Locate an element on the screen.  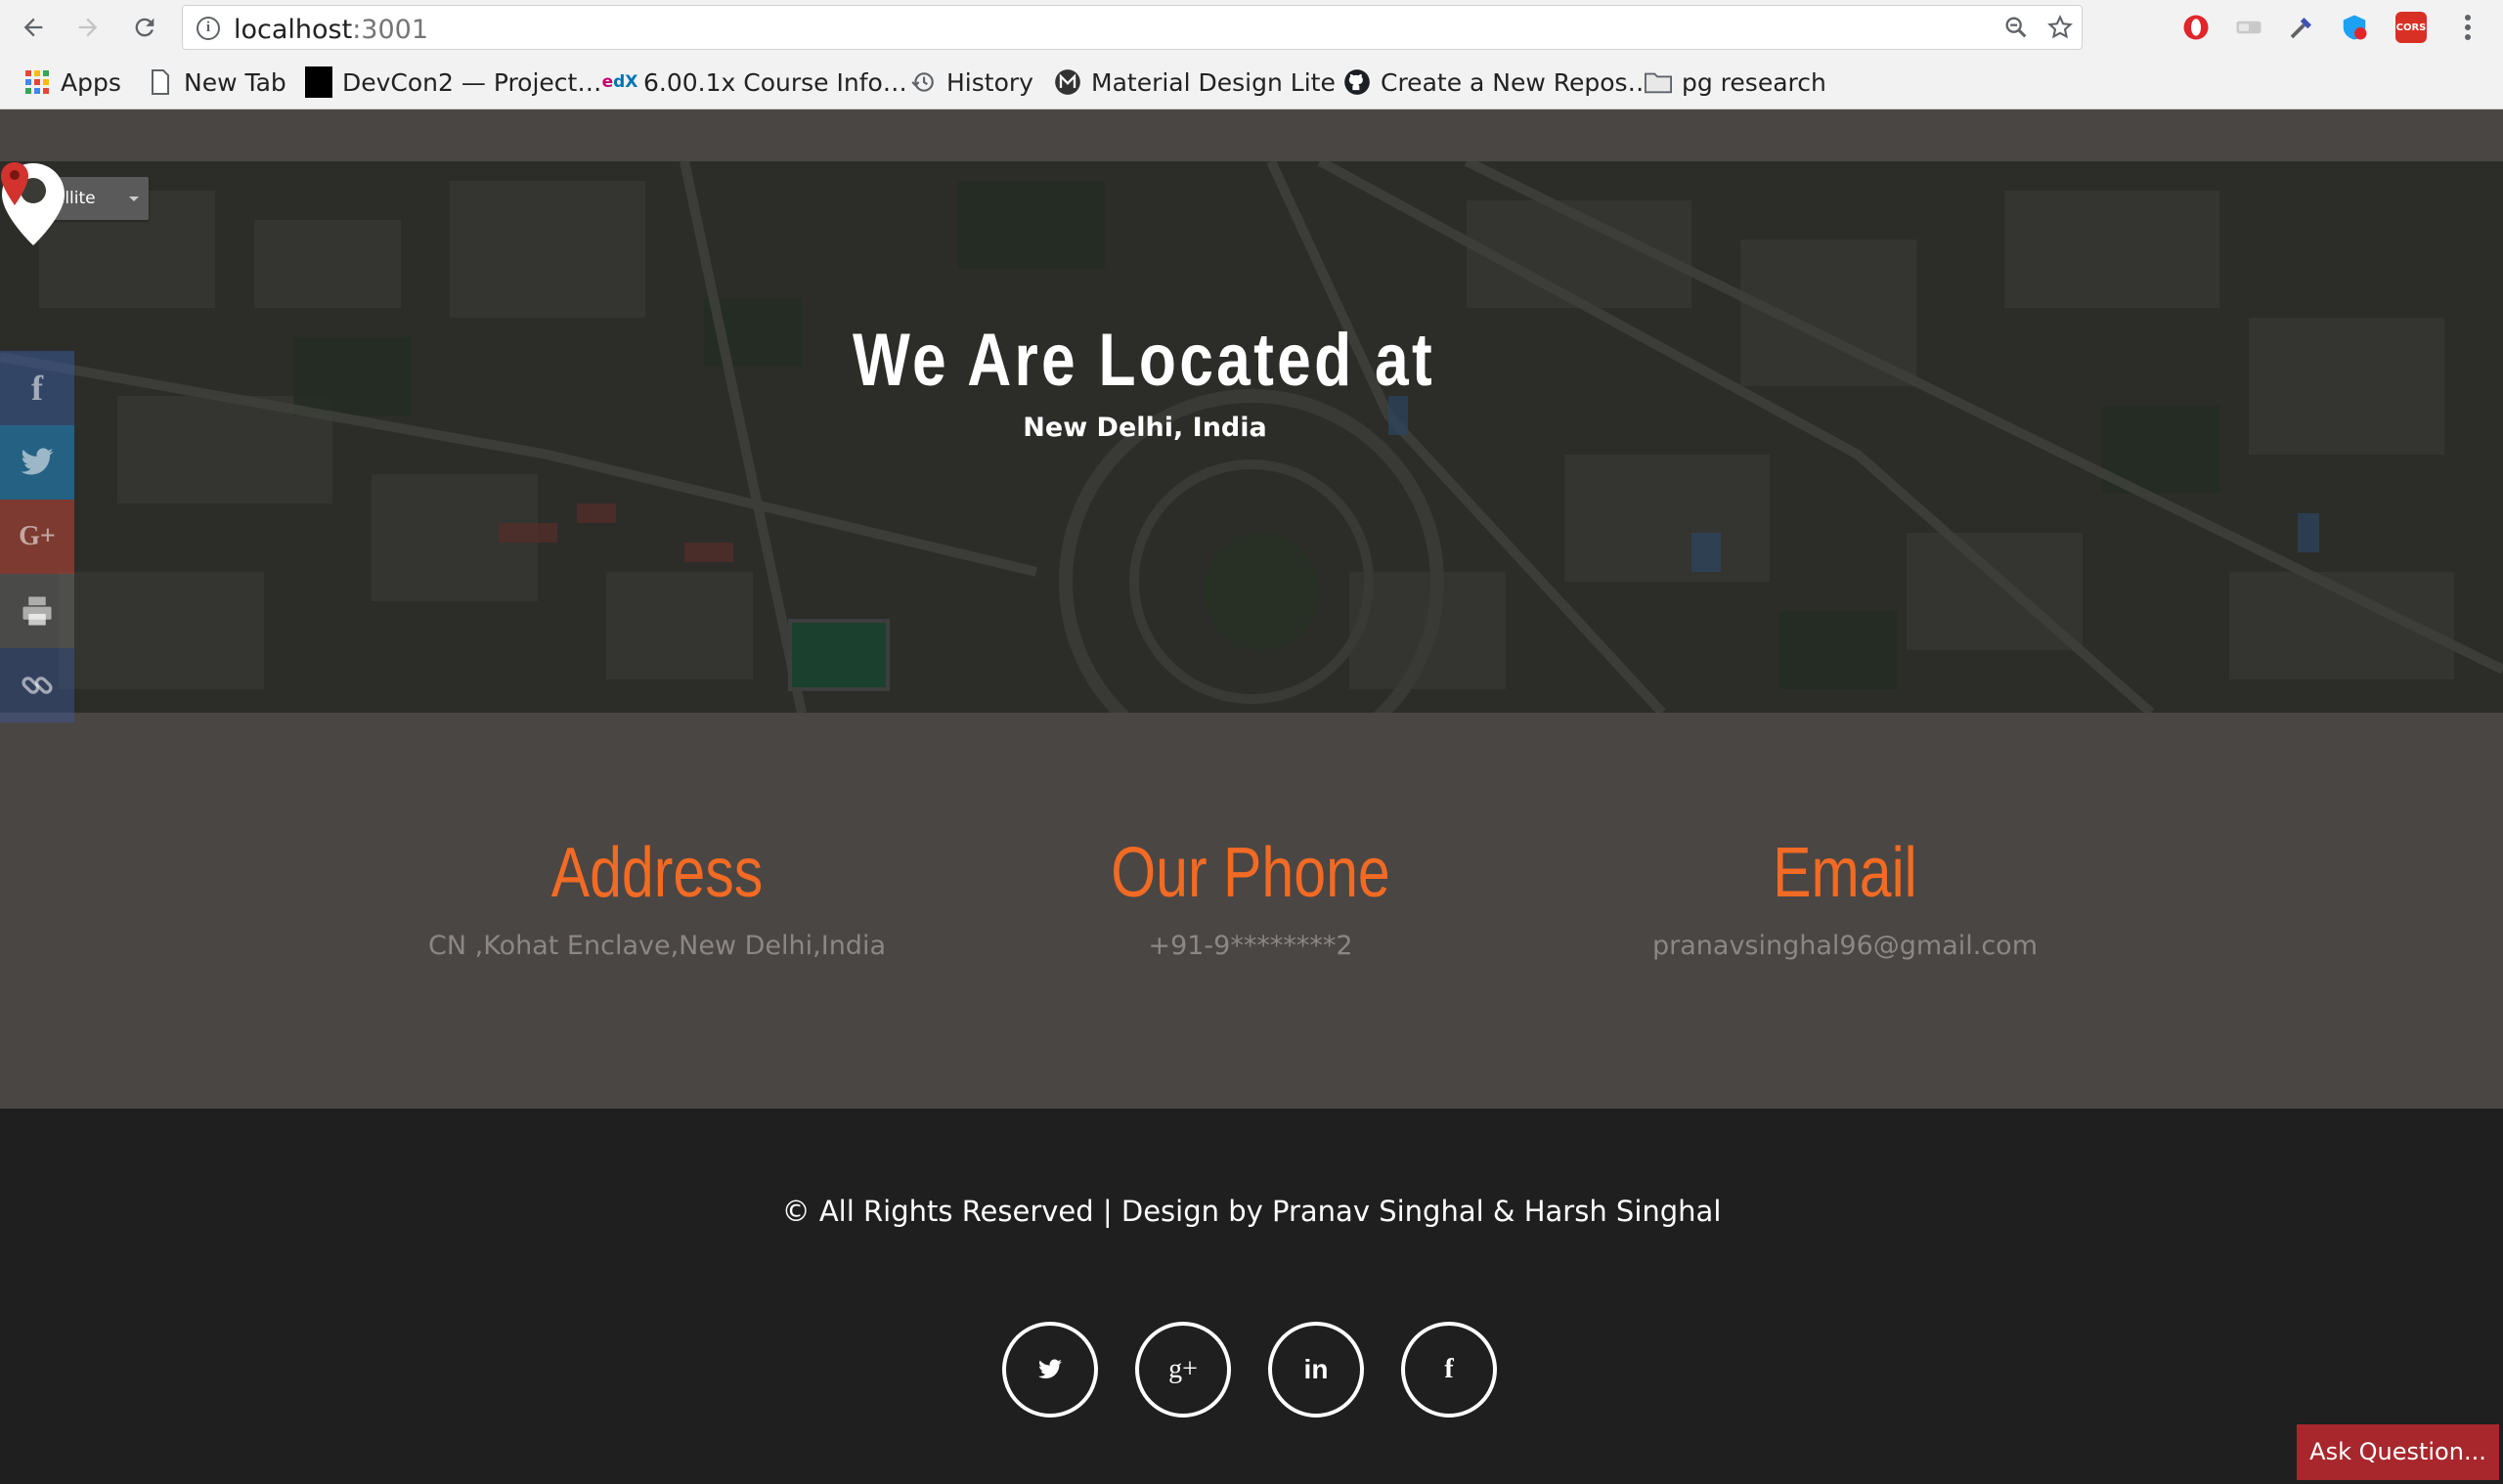
map-marker-icon is located at coordinates (14, 183).